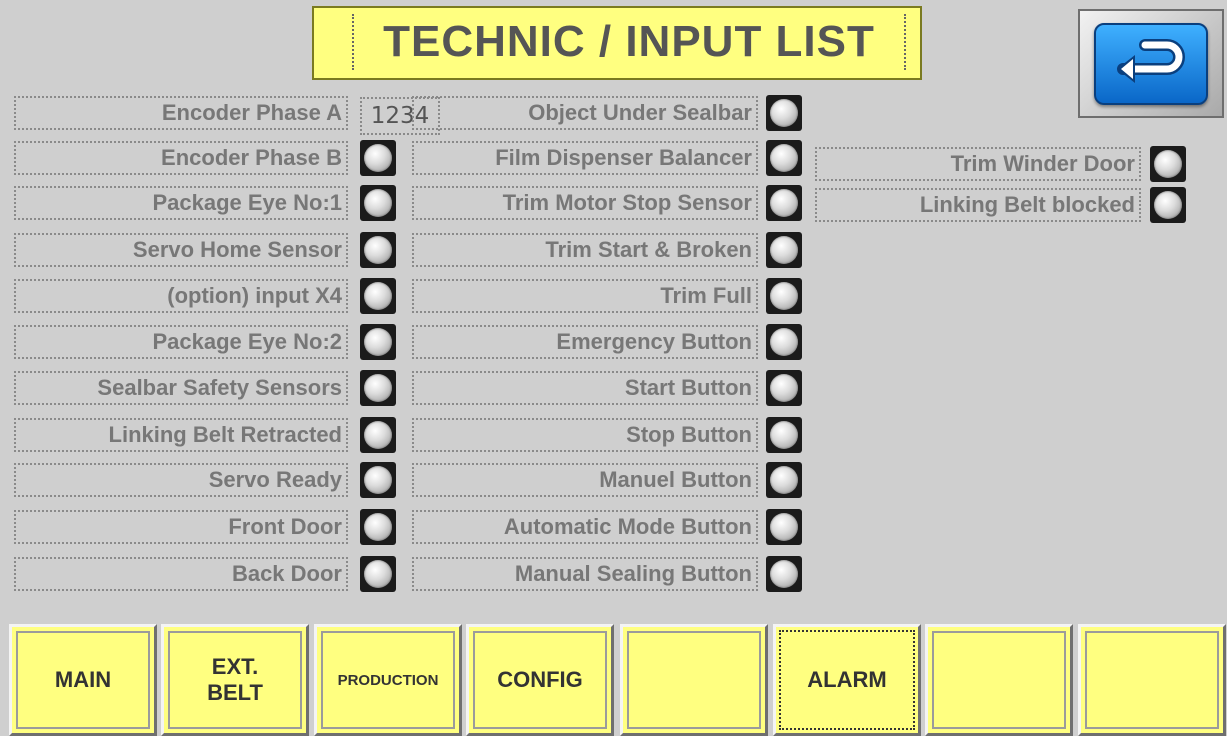 This screenshot has width=1227, height=736. Describe the element at coordinates (181, 158) in the screenshot. I see `input-label-encoder-phase-b: Encoder Phase B` at that location.